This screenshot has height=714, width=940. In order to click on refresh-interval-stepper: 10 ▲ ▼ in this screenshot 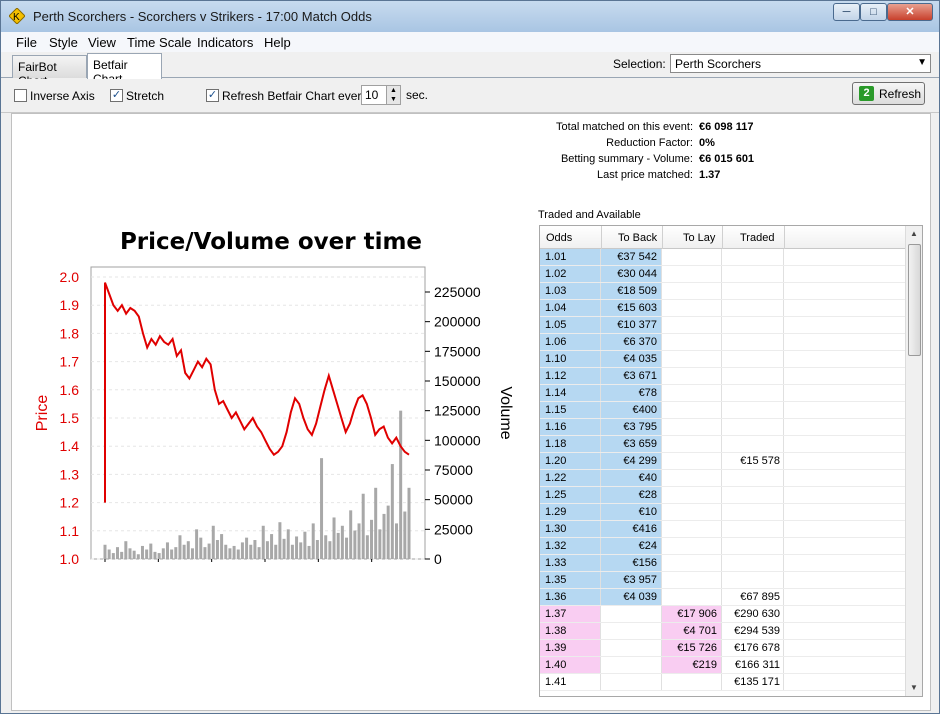, I will do `click(381, 95)`.